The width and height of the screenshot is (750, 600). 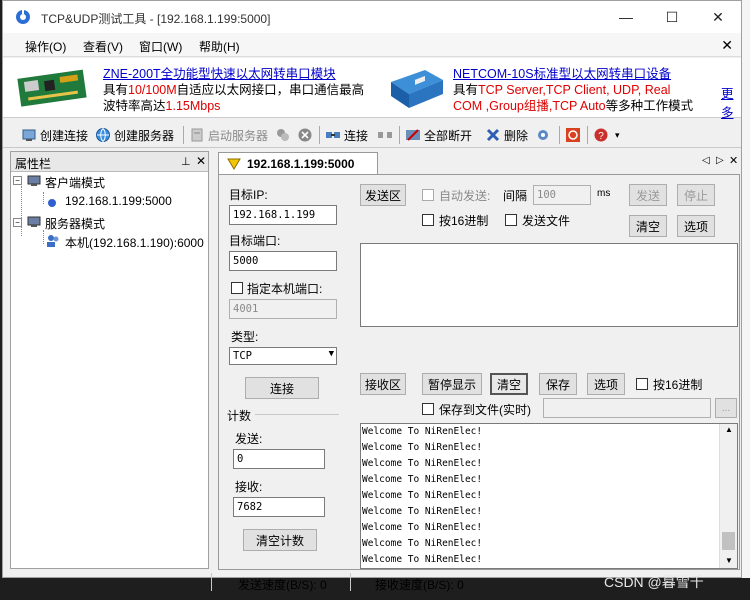 I want to click on type-select: TCP ▼, so click(x=283, y=356).